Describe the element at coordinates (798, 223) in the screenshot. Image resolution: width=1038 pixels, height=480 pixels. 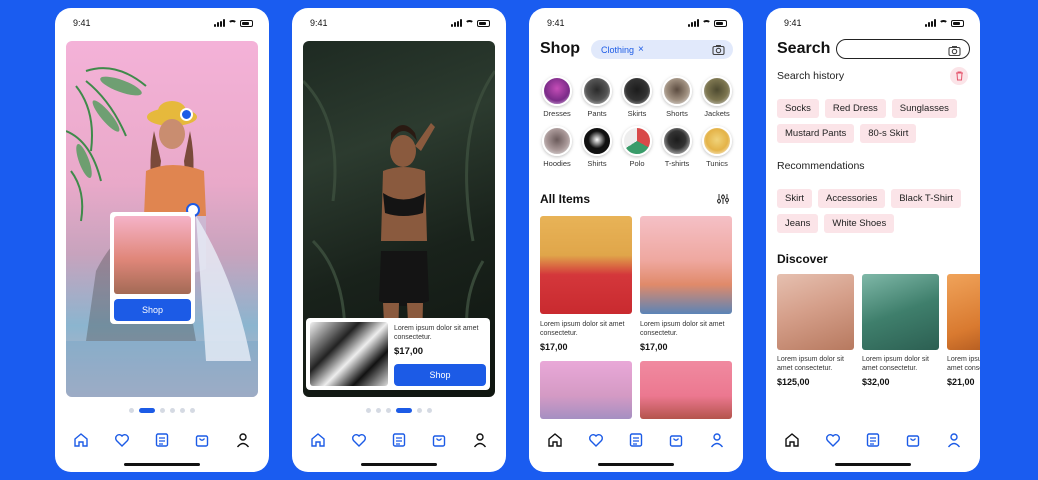
I see `recommendation-tag: Jeans` at that location.